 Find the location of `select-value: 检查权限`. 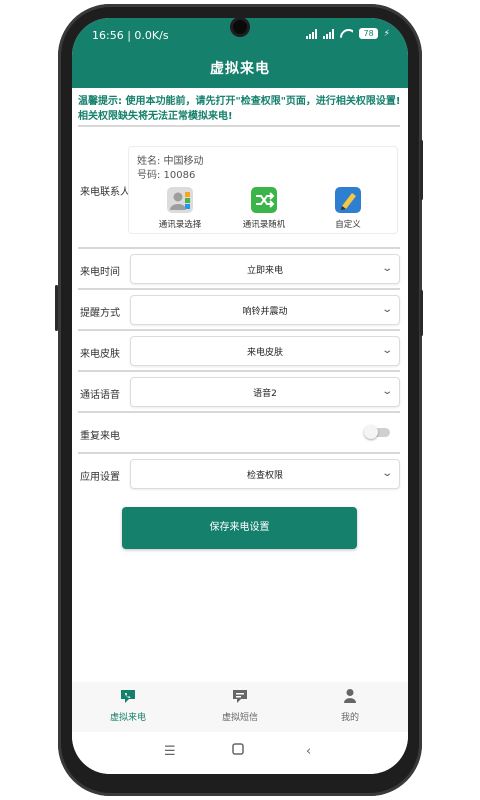

select-value: 检查权限 is located at coordinates (264, 476).